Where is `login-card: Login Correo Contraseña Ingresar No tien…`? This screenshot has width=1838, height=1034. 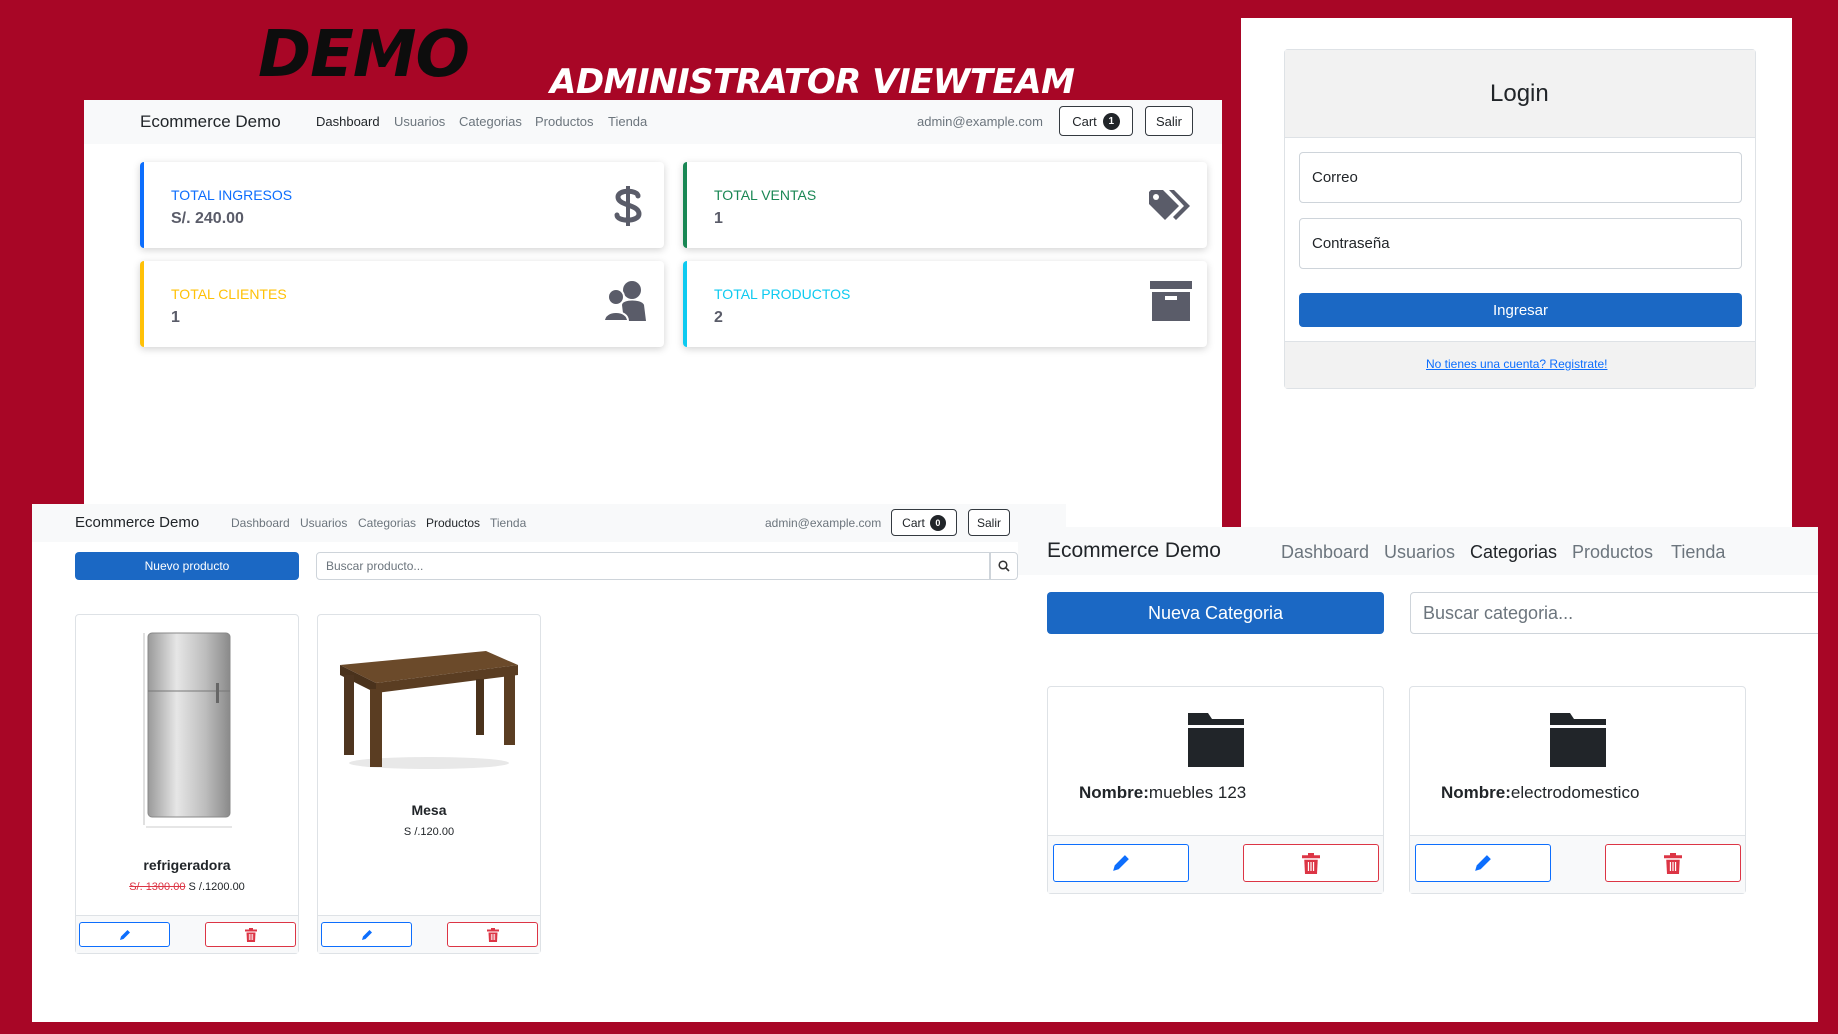
login-card: Login Correo Contraseña Ingresar No tien… is located at coordinates (1520, 219).